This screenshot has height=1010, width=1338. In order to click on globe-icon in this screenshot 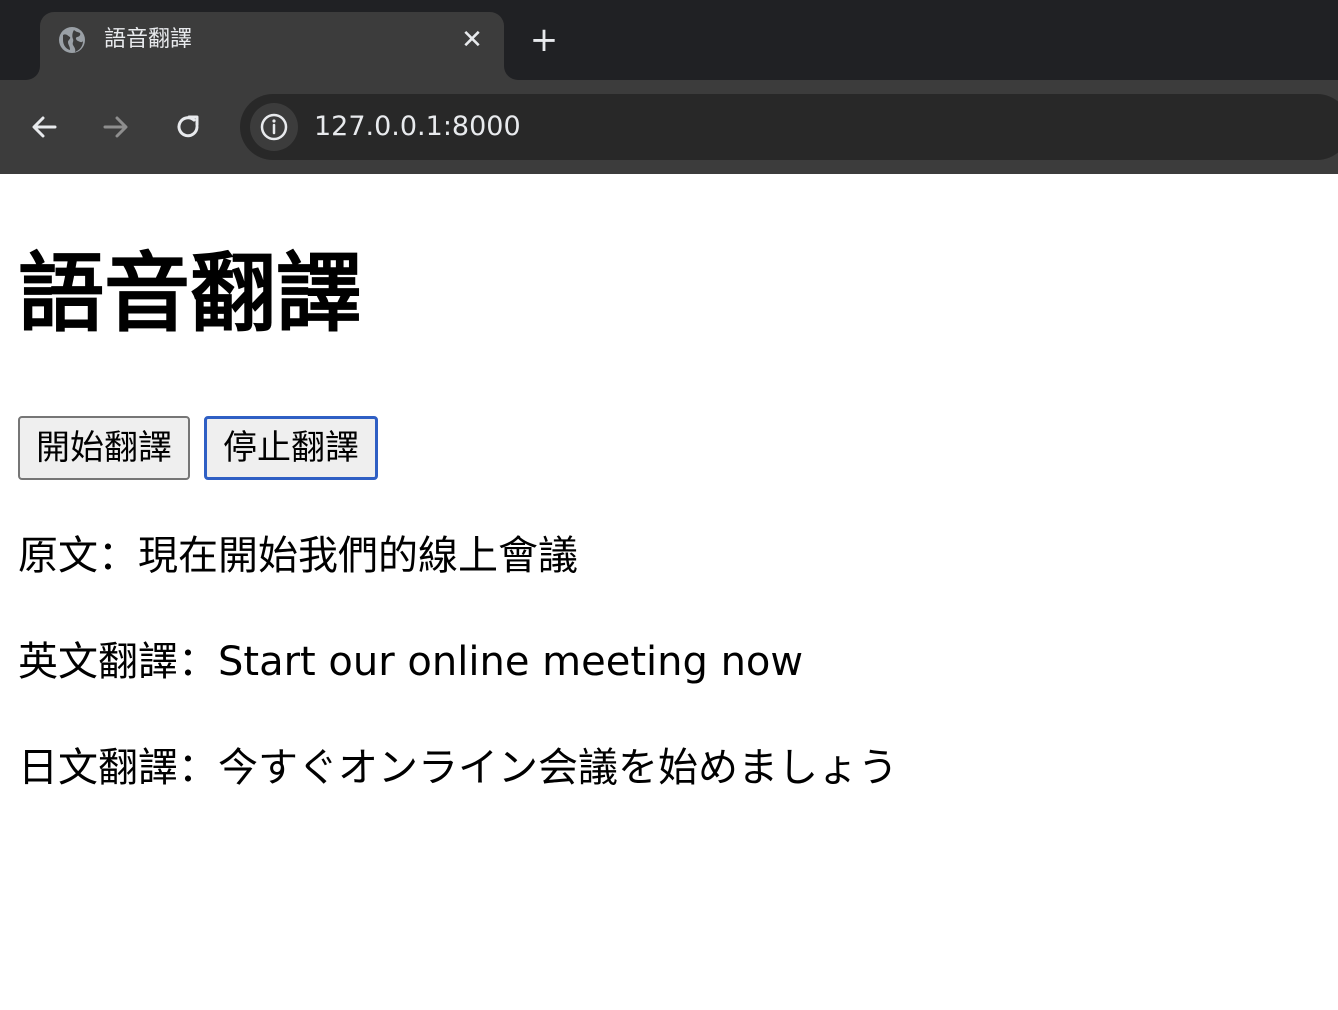, I will do `click(72, 40)`.